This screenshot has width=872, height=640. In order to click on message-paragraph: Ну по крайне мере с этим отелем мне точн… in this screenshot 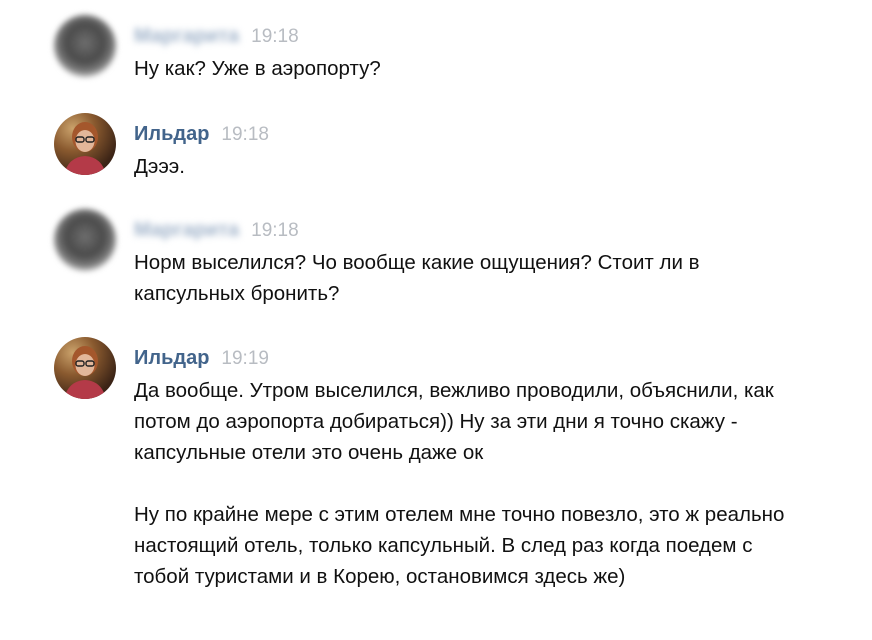, I will do `click(459, 545)`.